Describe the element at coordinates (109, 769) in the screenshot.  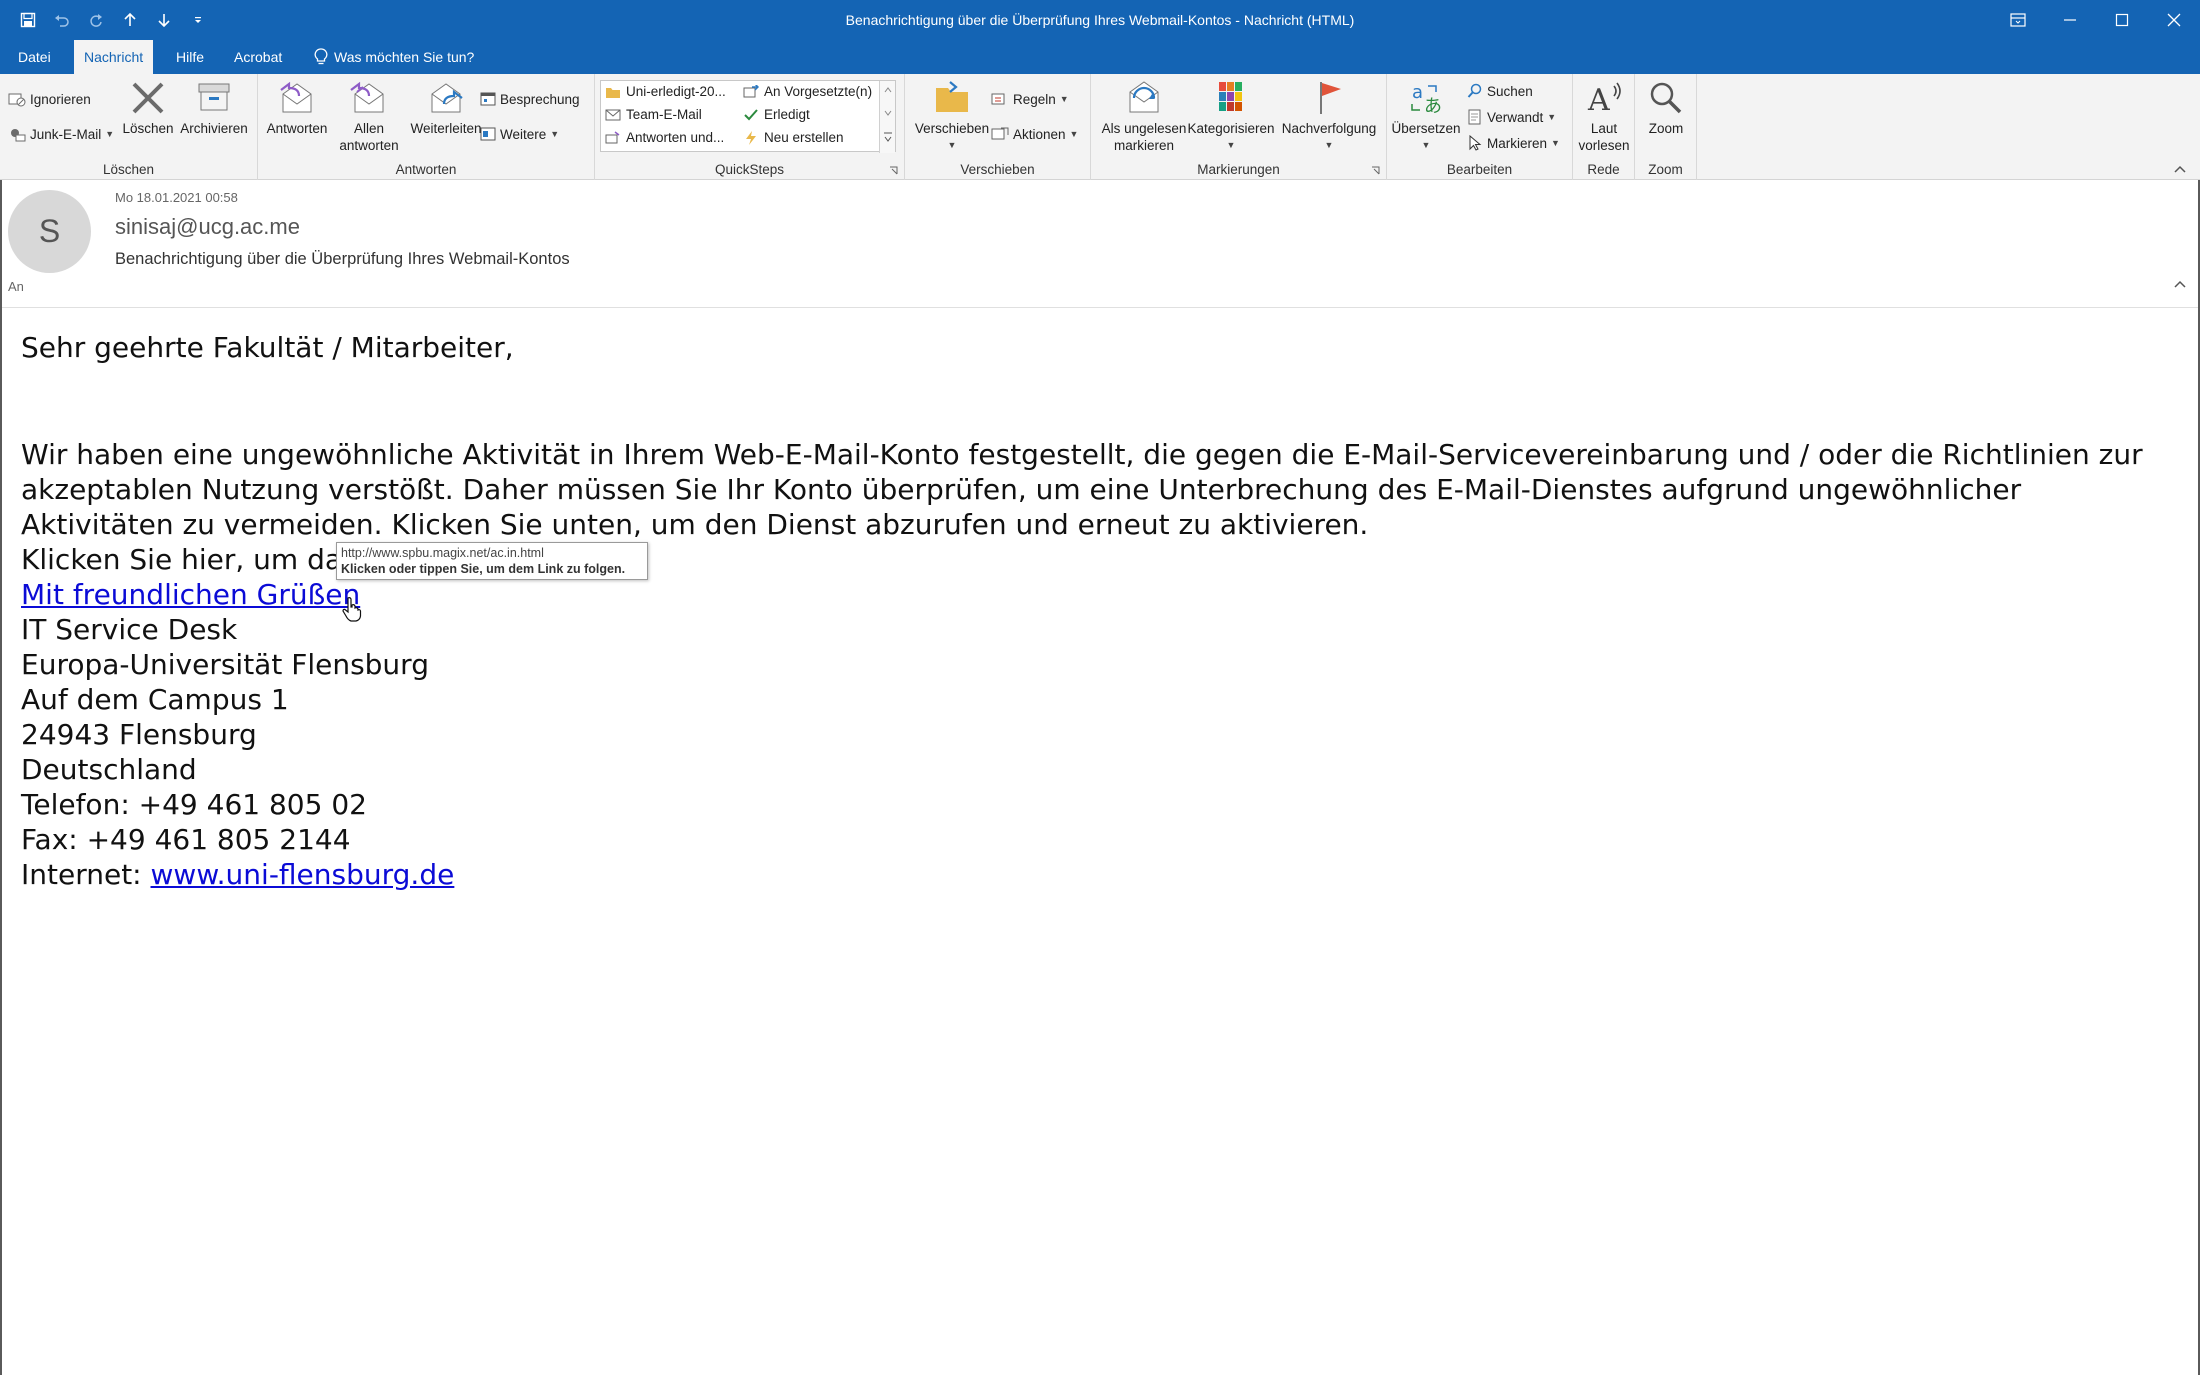
I see `signature-line: Deutschland` at that location.